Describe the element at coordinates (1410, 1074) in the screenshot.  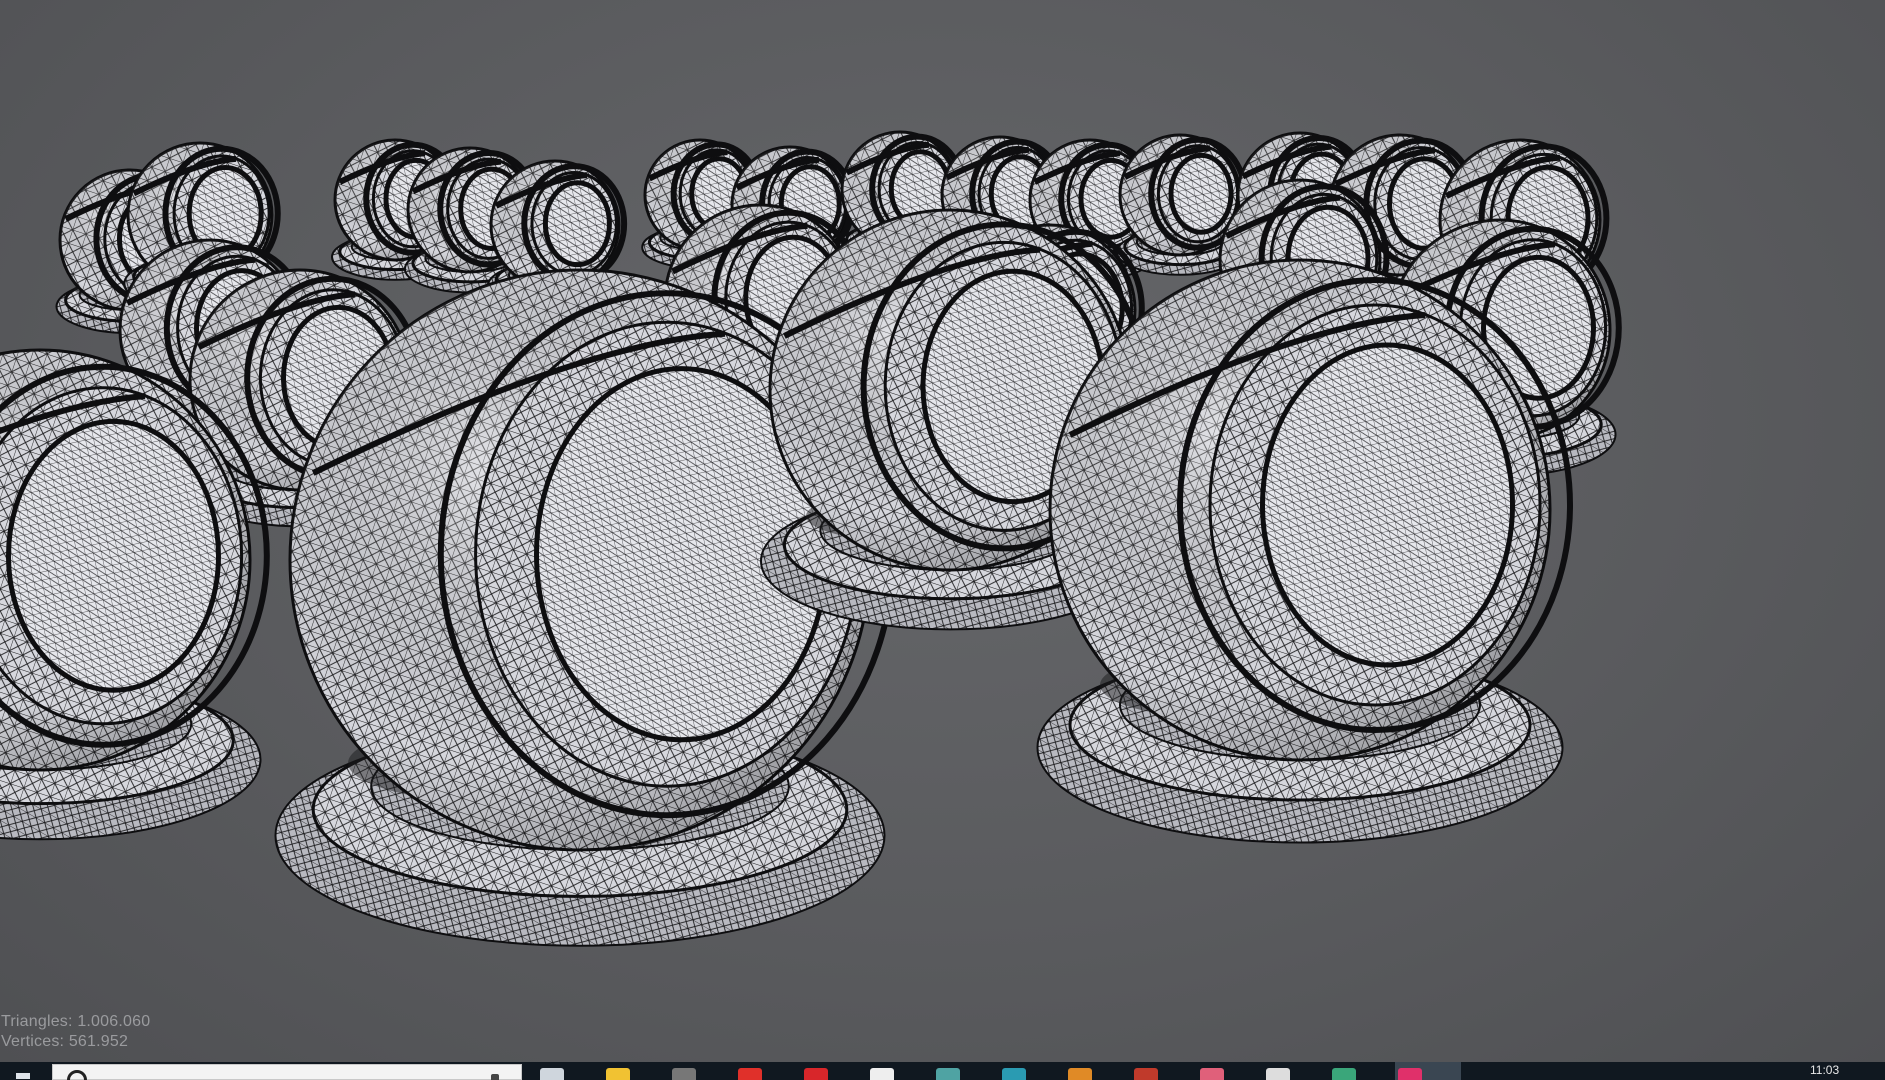
I see `app-magenta-icon` at that location.